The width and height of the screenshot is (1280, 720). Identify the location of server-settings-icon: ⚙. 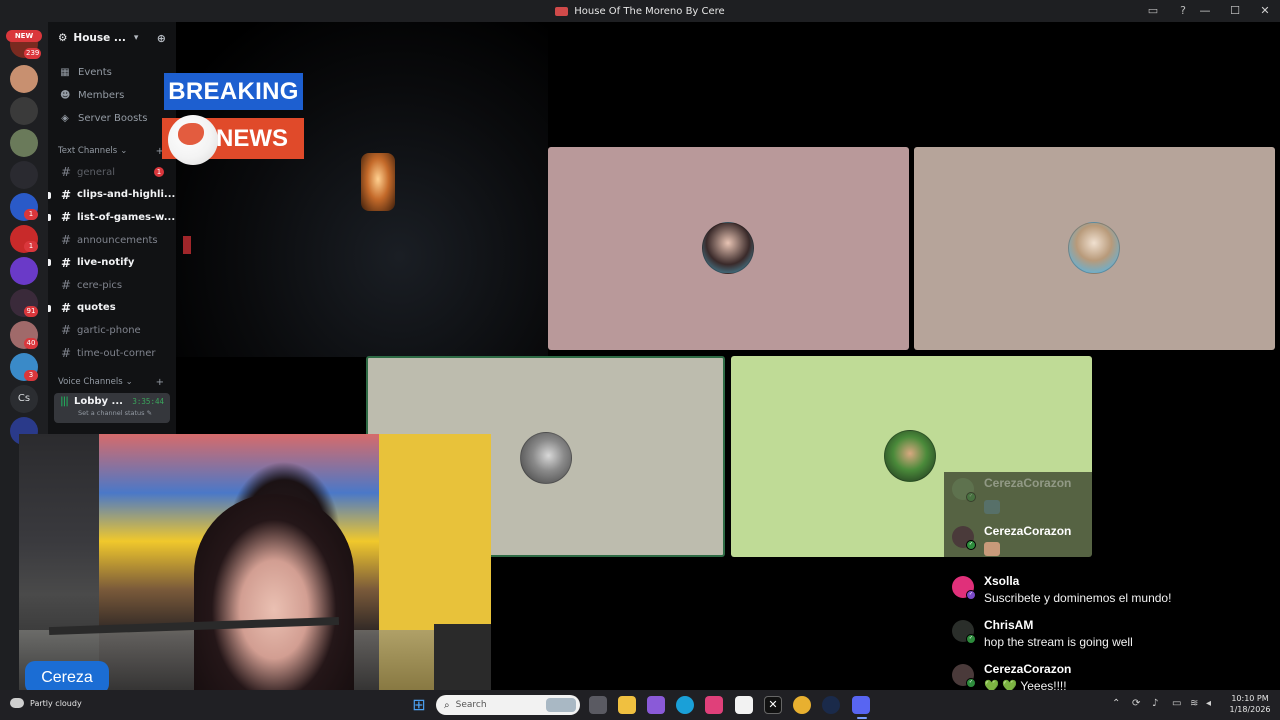
(63, 38).